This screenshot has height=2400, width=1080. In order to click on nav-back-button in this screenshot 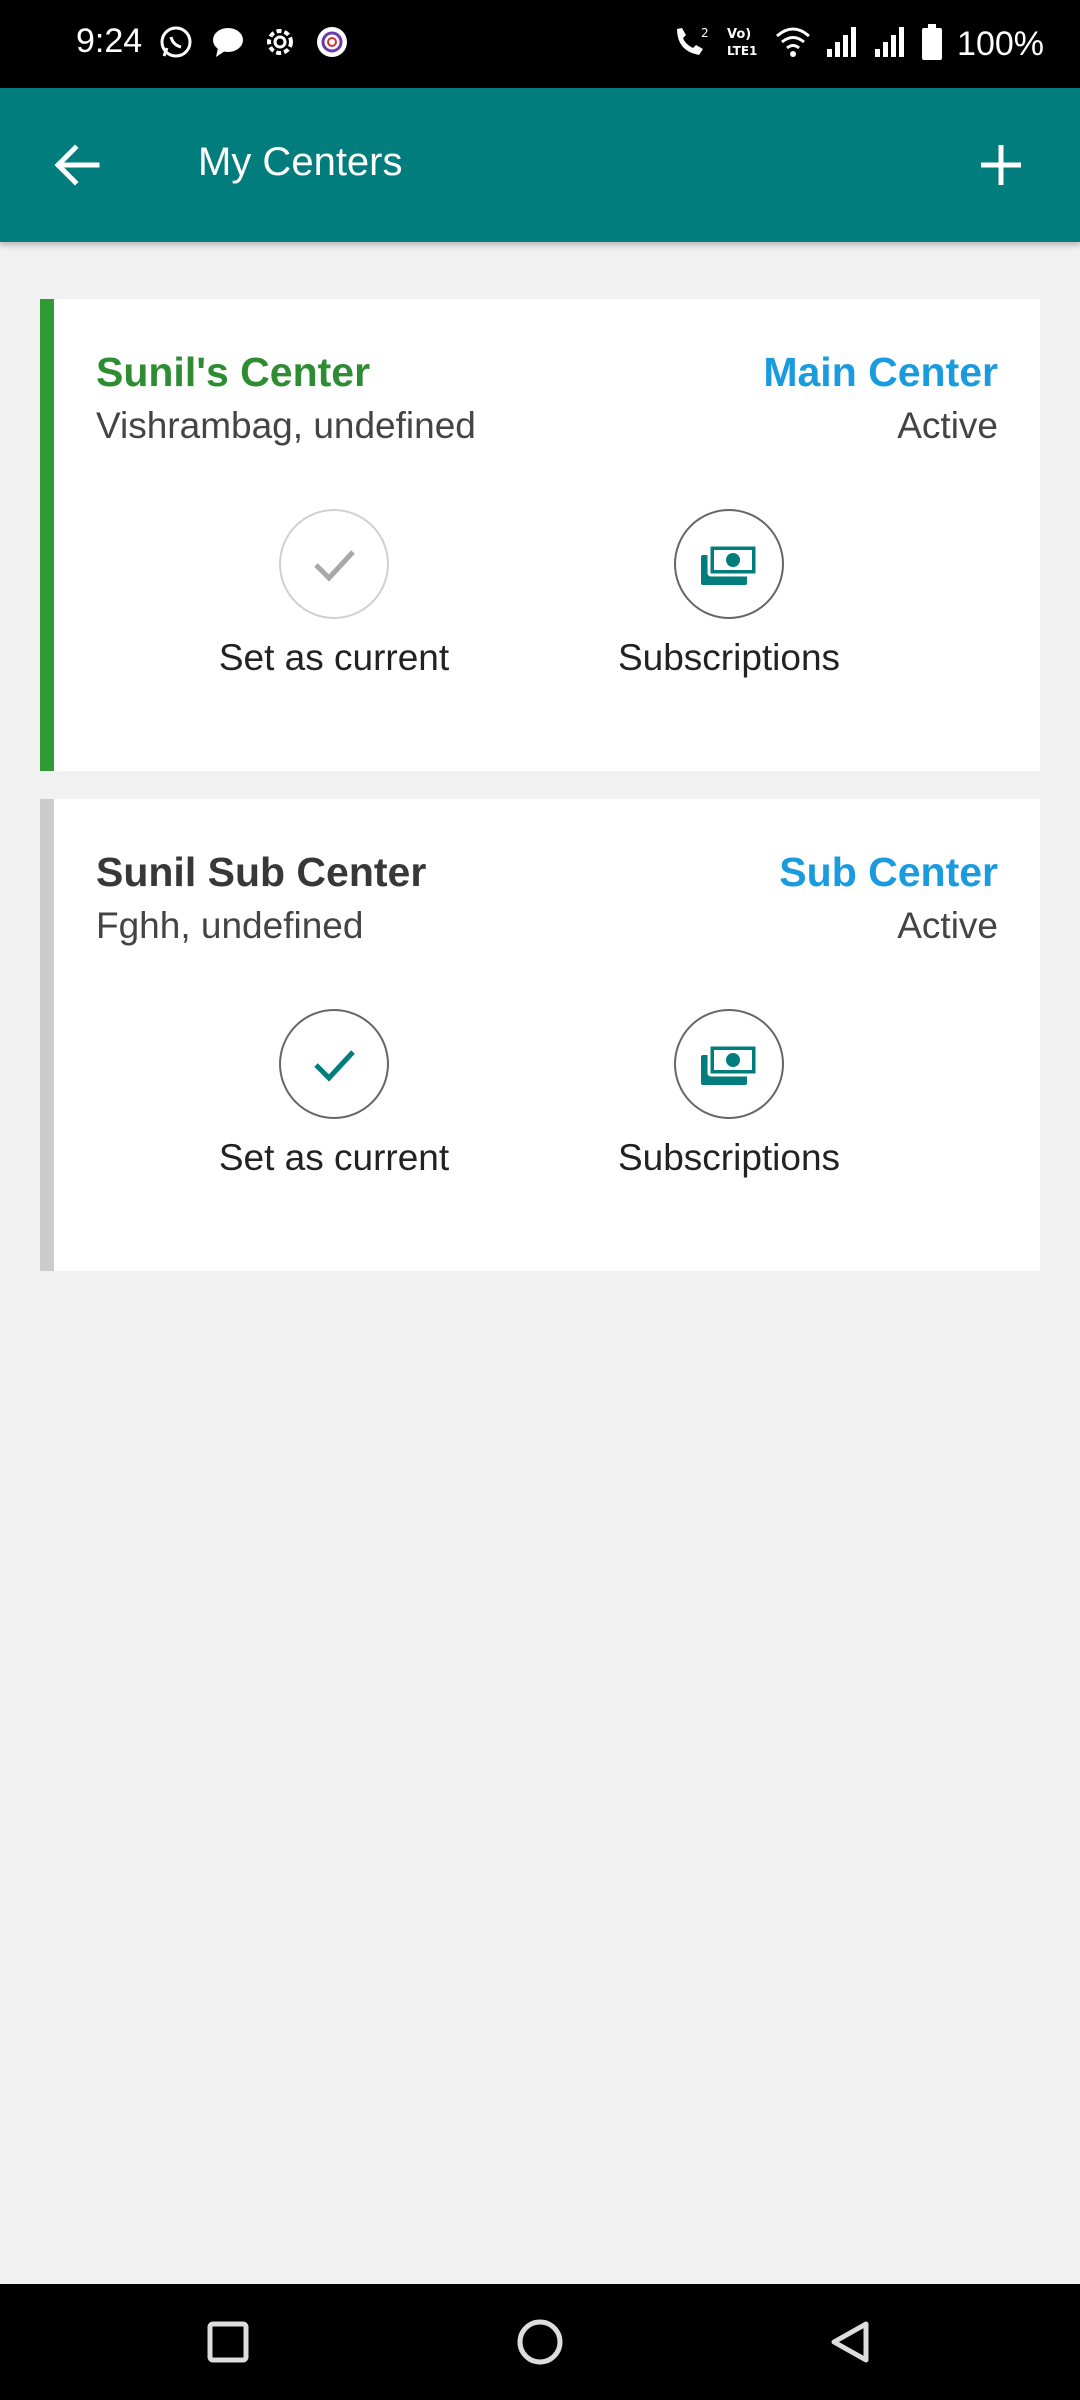, I will do `click(850, 2342)`.